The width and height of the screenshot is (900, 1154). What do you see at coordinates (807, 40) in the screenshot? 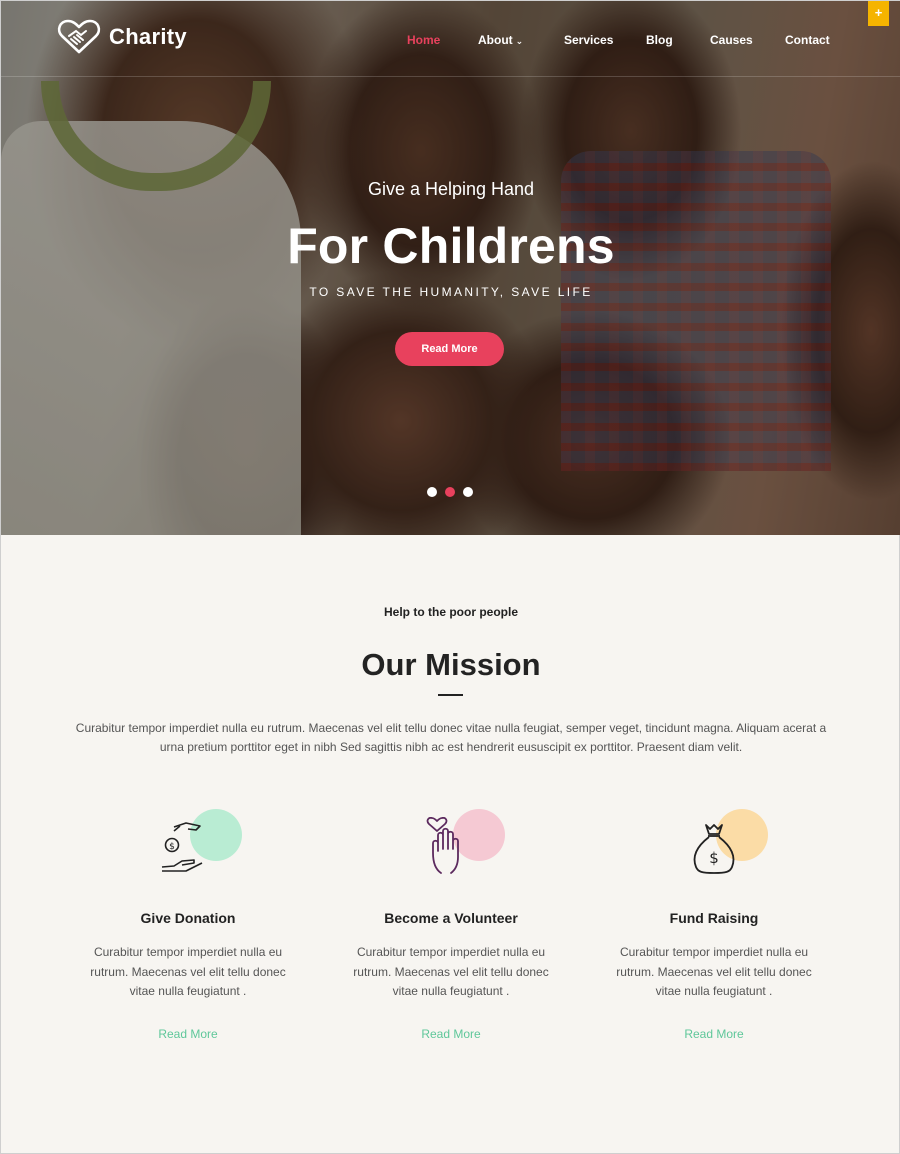
I see `nav-item-contact: Contact` at bounding box center [807, 40].